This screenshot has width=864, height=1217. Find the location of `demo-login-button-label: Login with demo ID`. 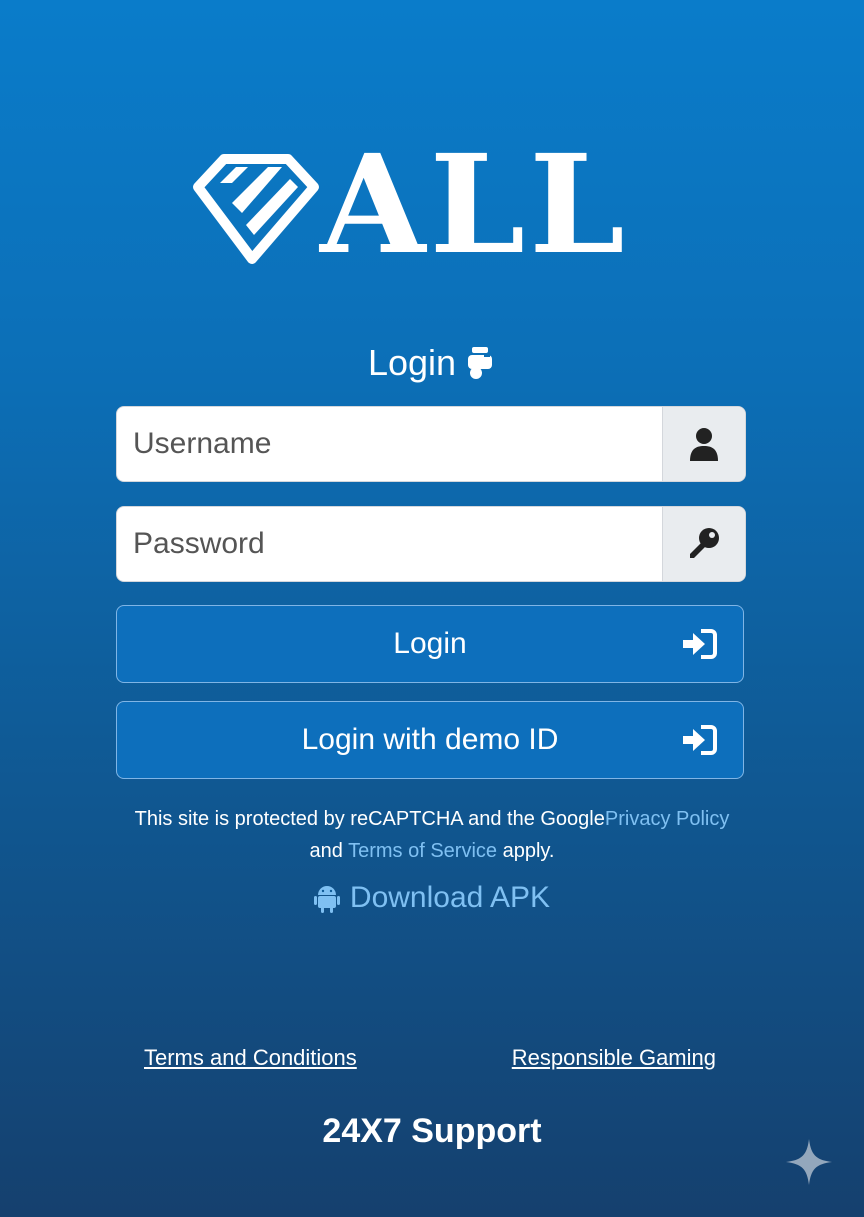

demo-login-button-label: Login with demo ID is located at coordinates (430, 739).